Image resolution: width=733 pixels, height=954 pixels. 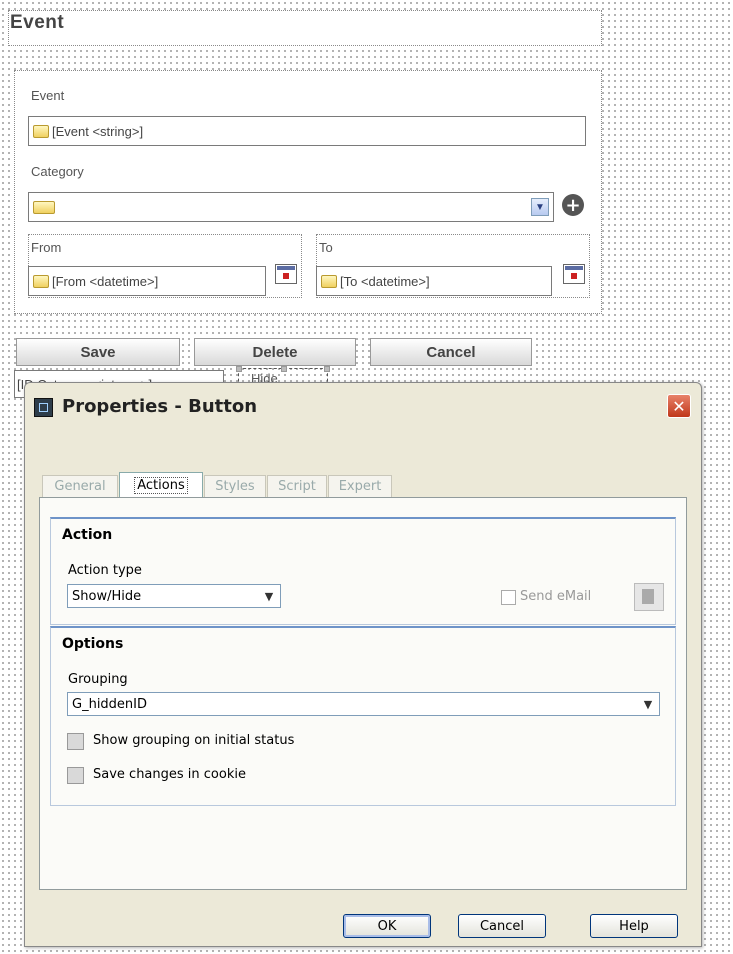 I want to click on tab-label: Styles, so click(x=235, y=486).